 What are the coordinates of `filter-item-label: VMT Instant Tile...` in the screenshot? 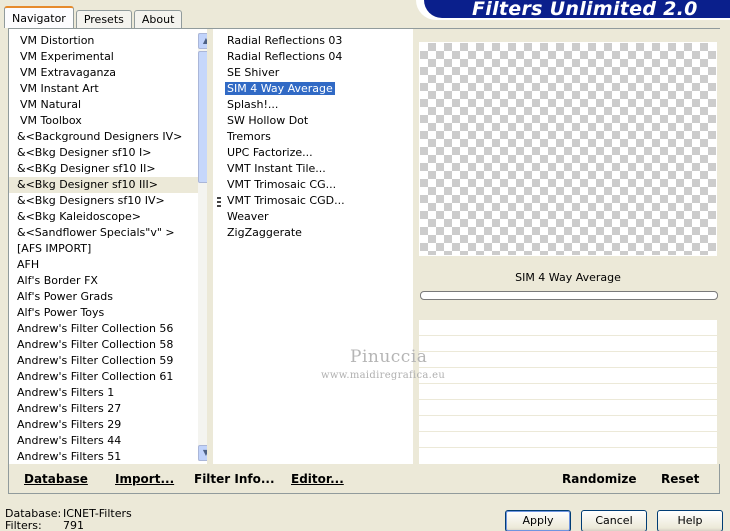 It's located at (276, 168).